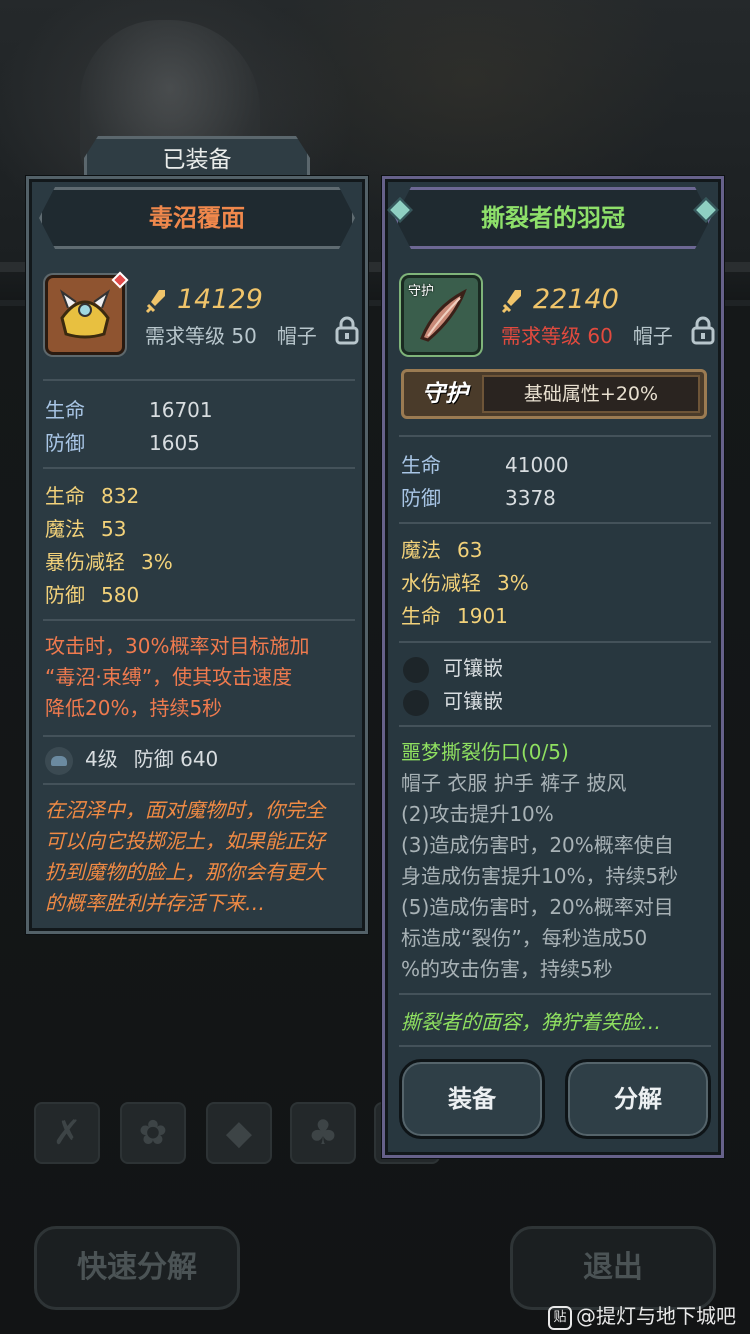 The image size is (750, 1334). I want to click on extra-stat: 暴伤减轻 3%, so click(109, 562).